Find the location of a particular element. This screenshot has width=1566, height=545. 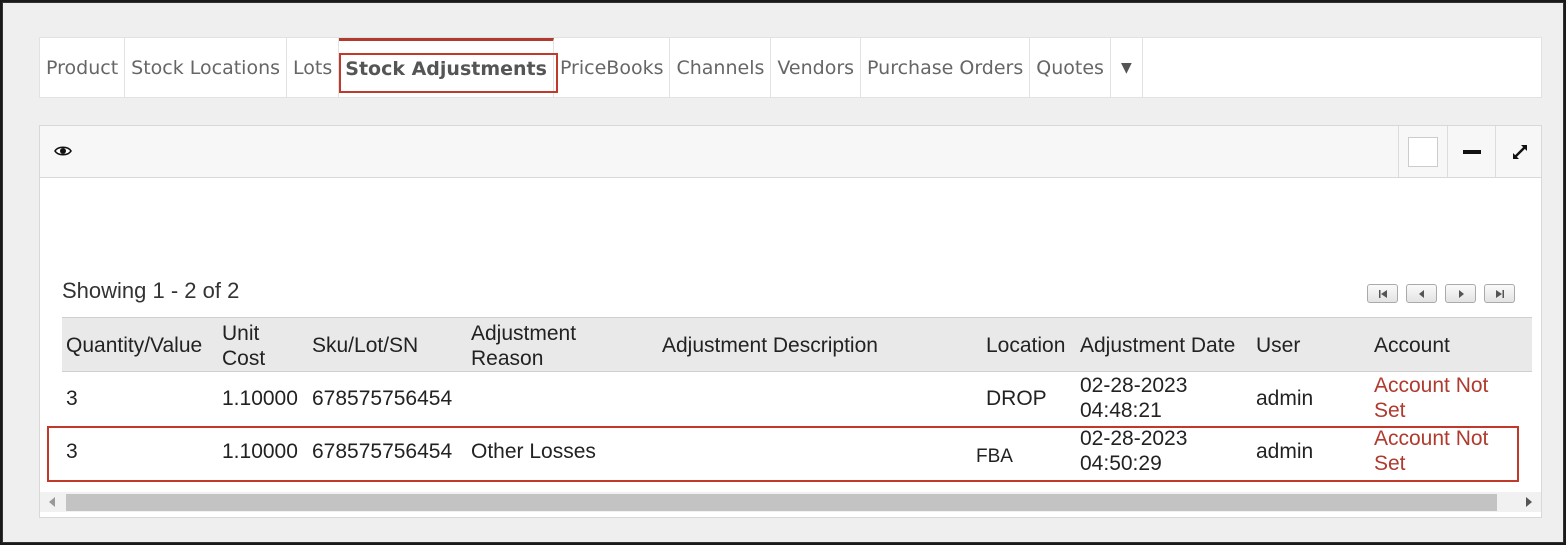

header-adjustment-description: Adjustment Description is located at coordinates (770, 345).